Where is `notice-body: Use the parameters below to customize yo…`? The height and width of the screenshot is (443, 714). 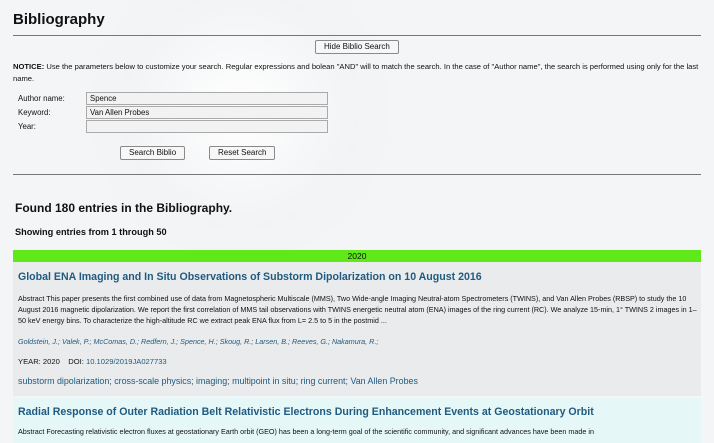 notice-body: Use the parameters below to customize yo… is located at coordinates (356, 72).